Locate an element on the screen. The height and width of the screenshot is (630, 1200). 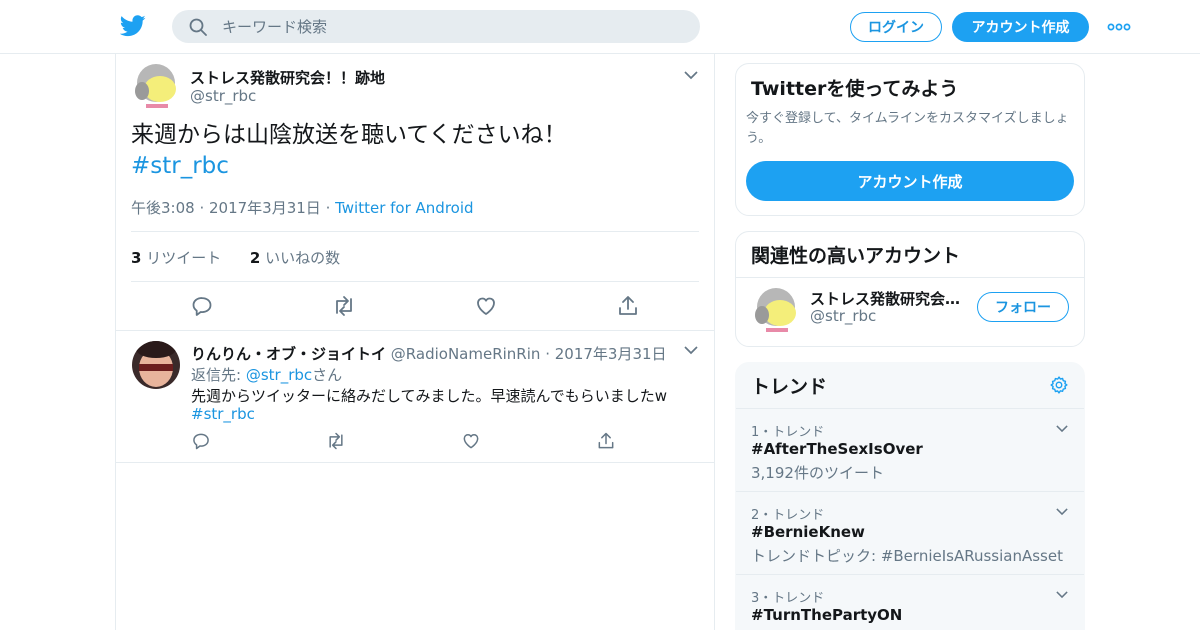
like-count: 2 is located at coordinates (255, 258).